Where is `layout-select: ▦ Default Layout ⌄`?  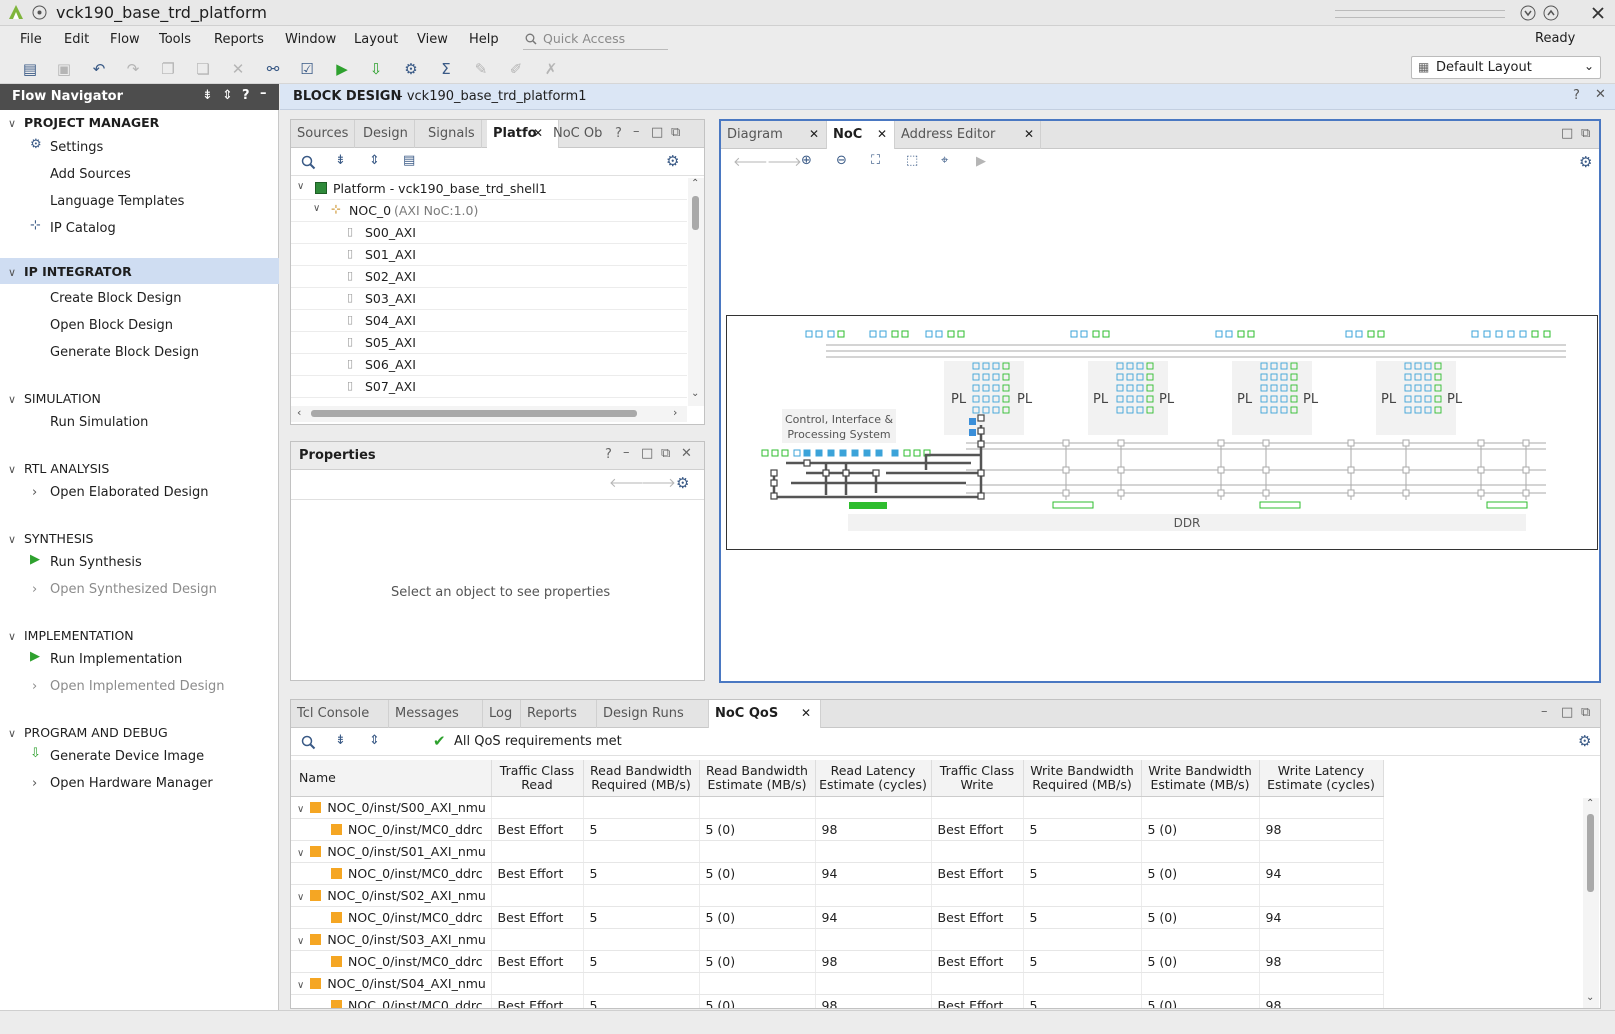
layout-select: ▦ Default Layout ⌄ is located at coordinates (1506, 67).